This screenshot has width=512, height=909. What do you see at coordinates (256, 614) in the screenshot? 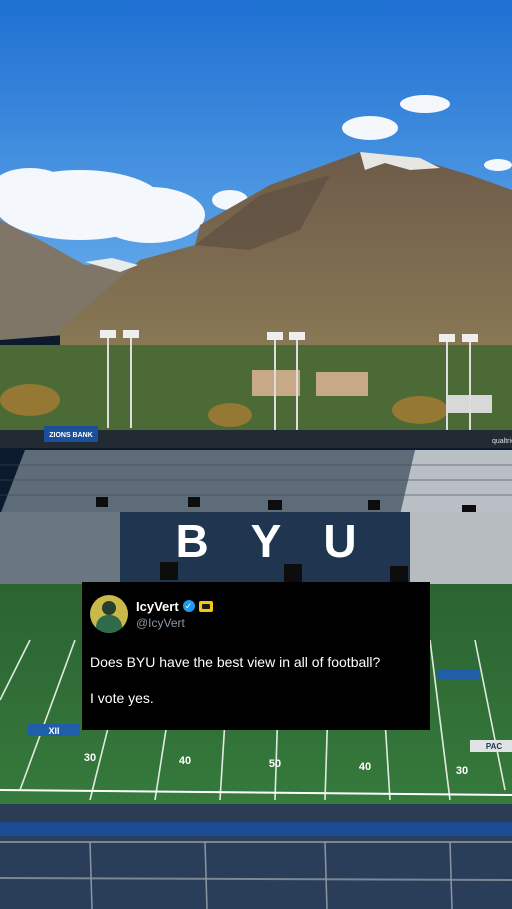
I see `tweet-header: IcyVert ✓ @IcyVert` at bounding box center [256, 614].